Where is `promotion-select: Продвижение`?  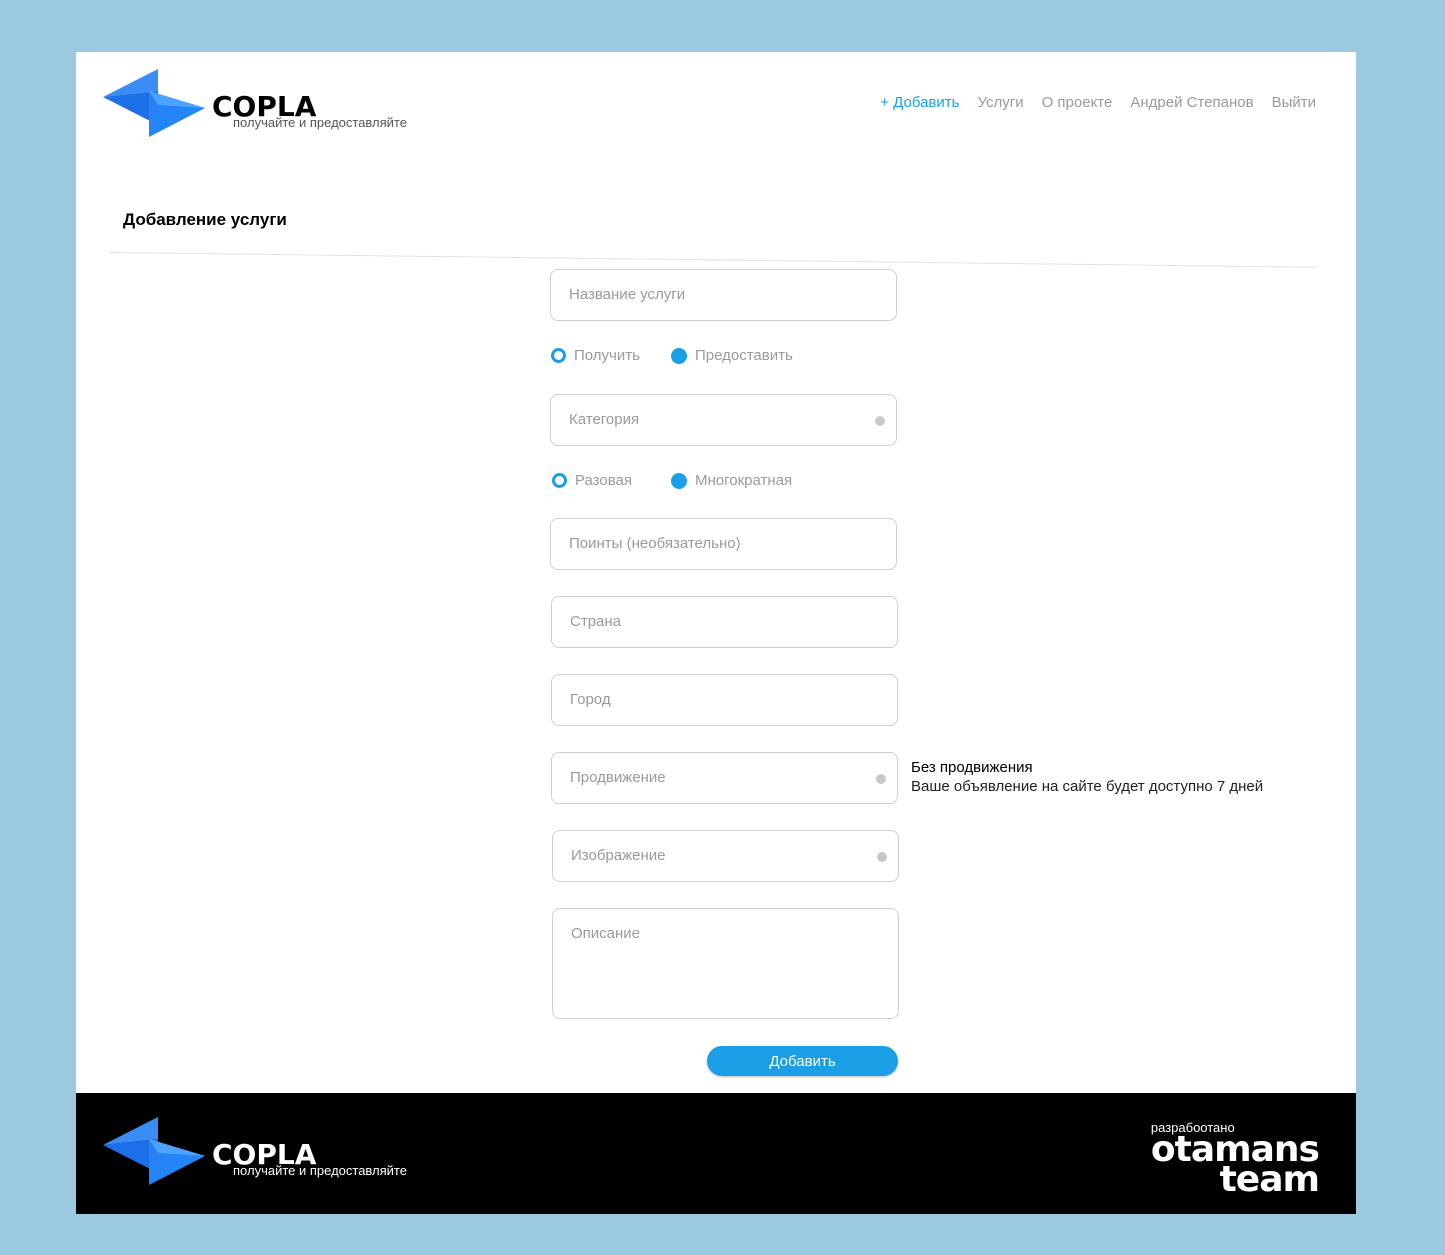 promotion-select: Продвижение is located at coordinates (724, 778).